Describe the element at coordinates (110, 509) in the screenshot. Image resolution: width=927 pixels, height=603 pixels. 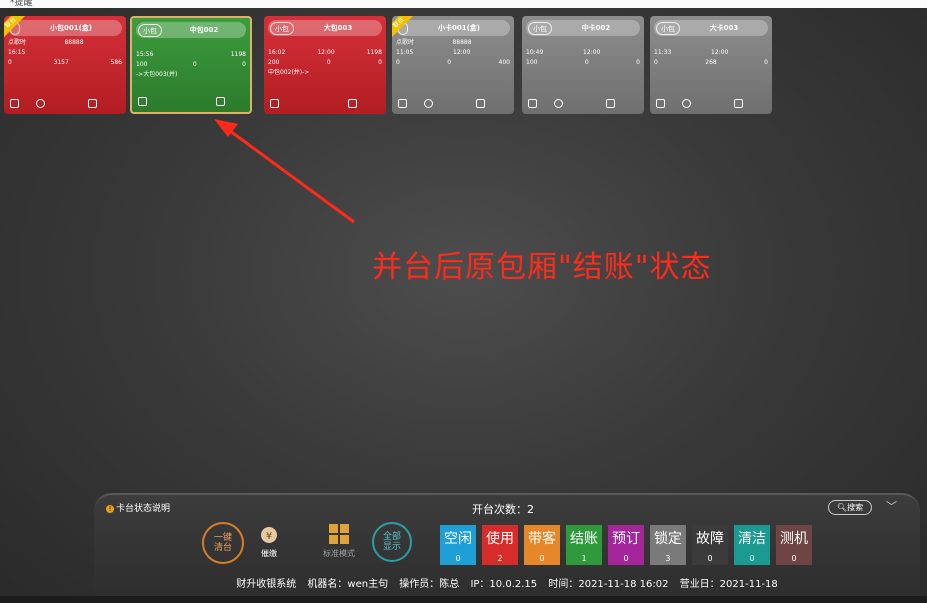
I see `info-icon: !` at that location.